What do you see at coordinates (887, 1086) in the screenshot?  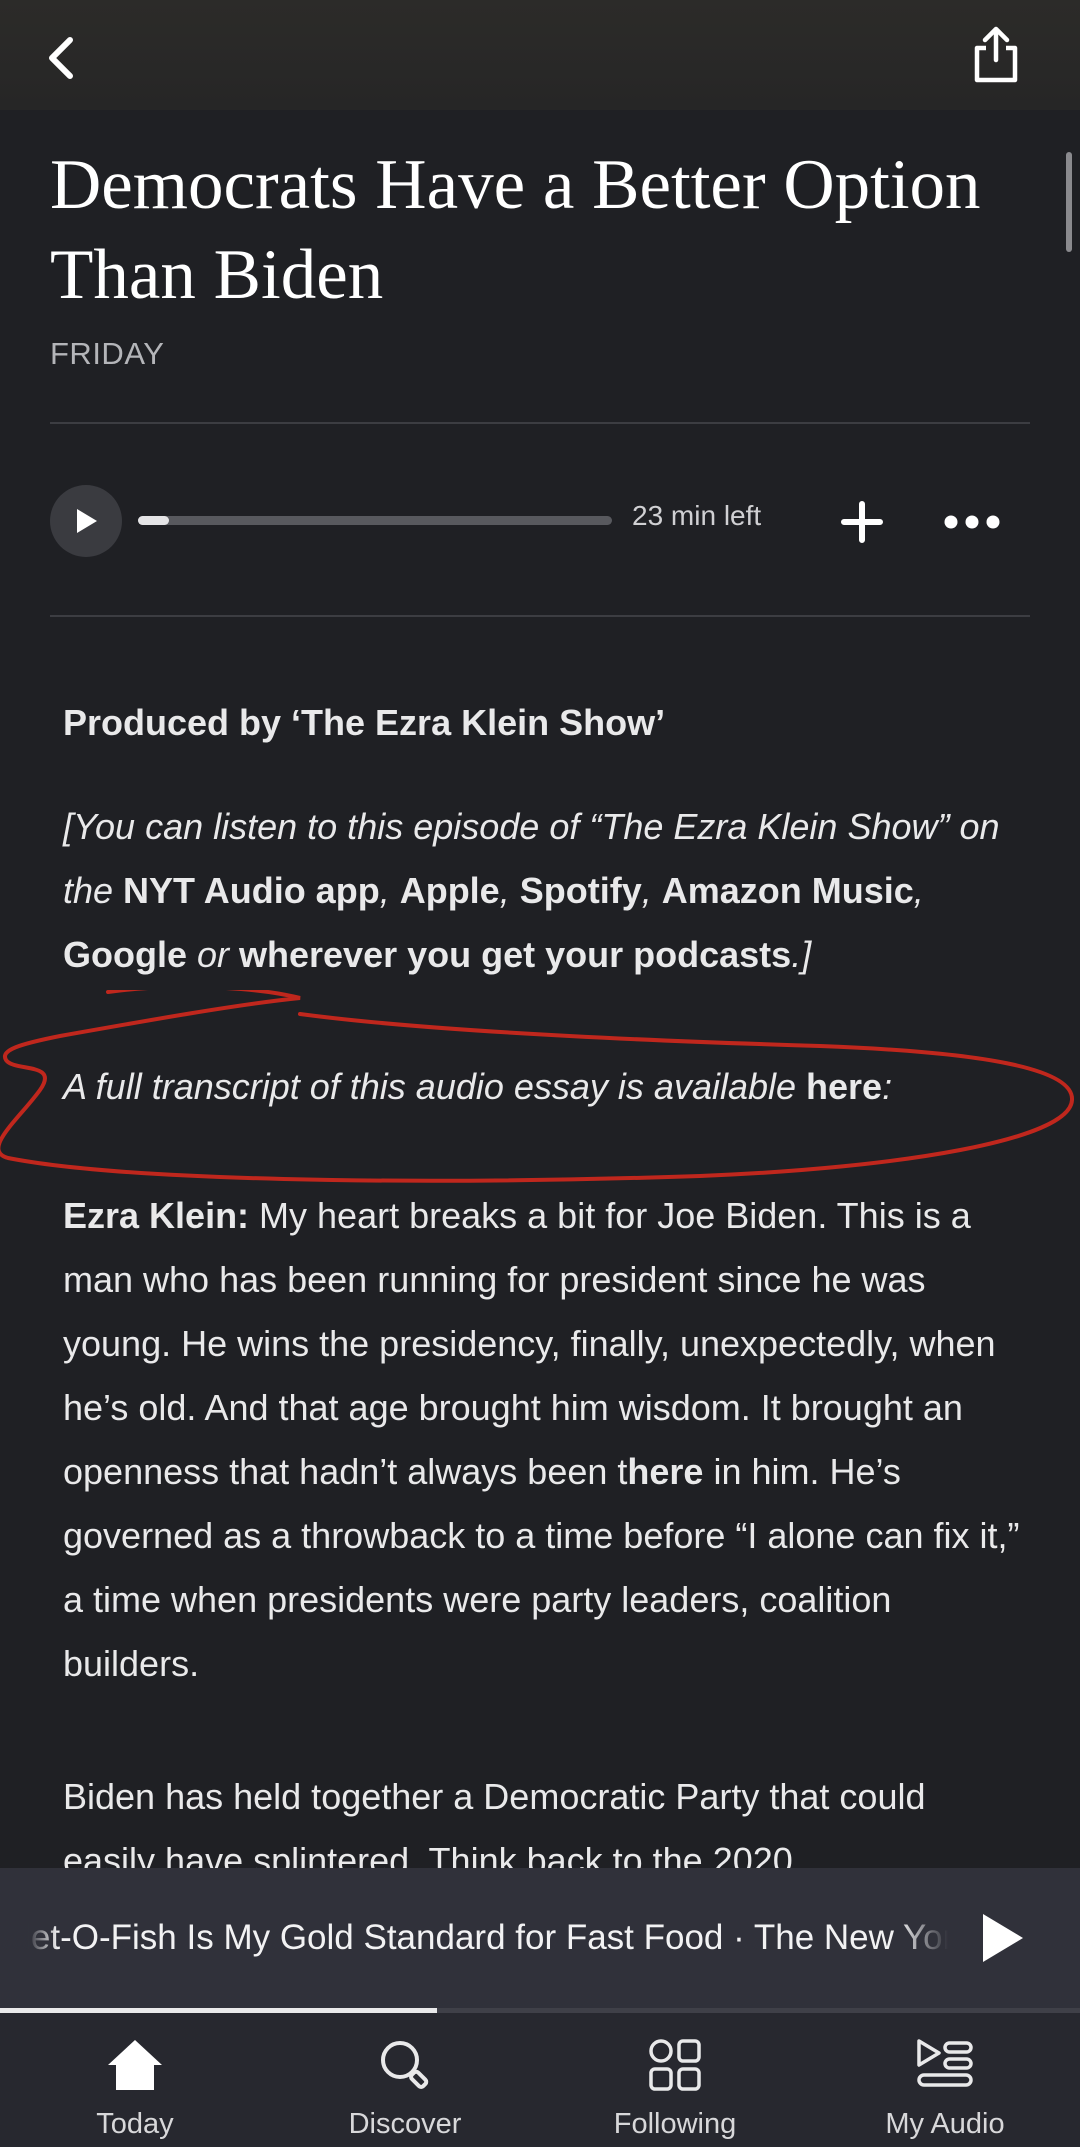 I see `transcript-colon: :` at bounding box center [887, 1086].